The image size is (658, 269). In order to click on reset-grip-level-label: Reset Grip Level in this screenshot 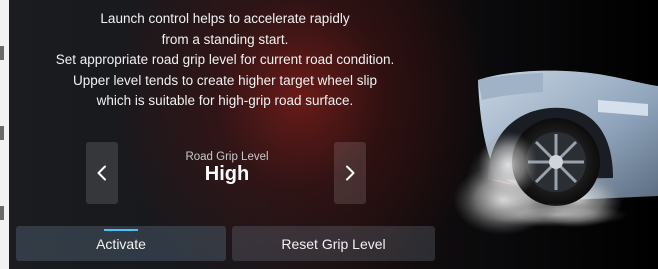, I will do `click(333, 243)`.